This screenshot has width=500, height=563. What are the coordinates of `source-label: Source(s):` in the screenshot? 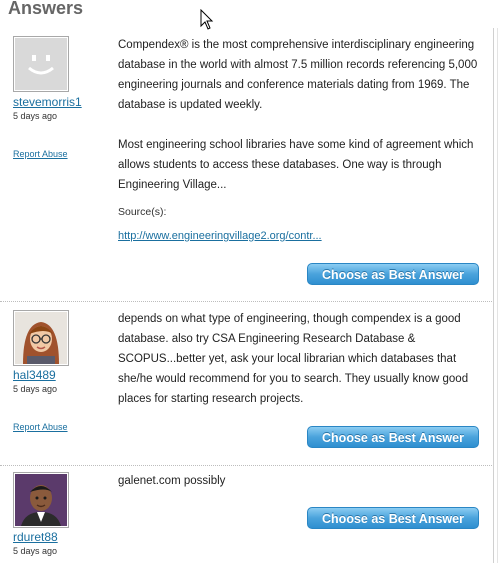 It's located at (142, 212).